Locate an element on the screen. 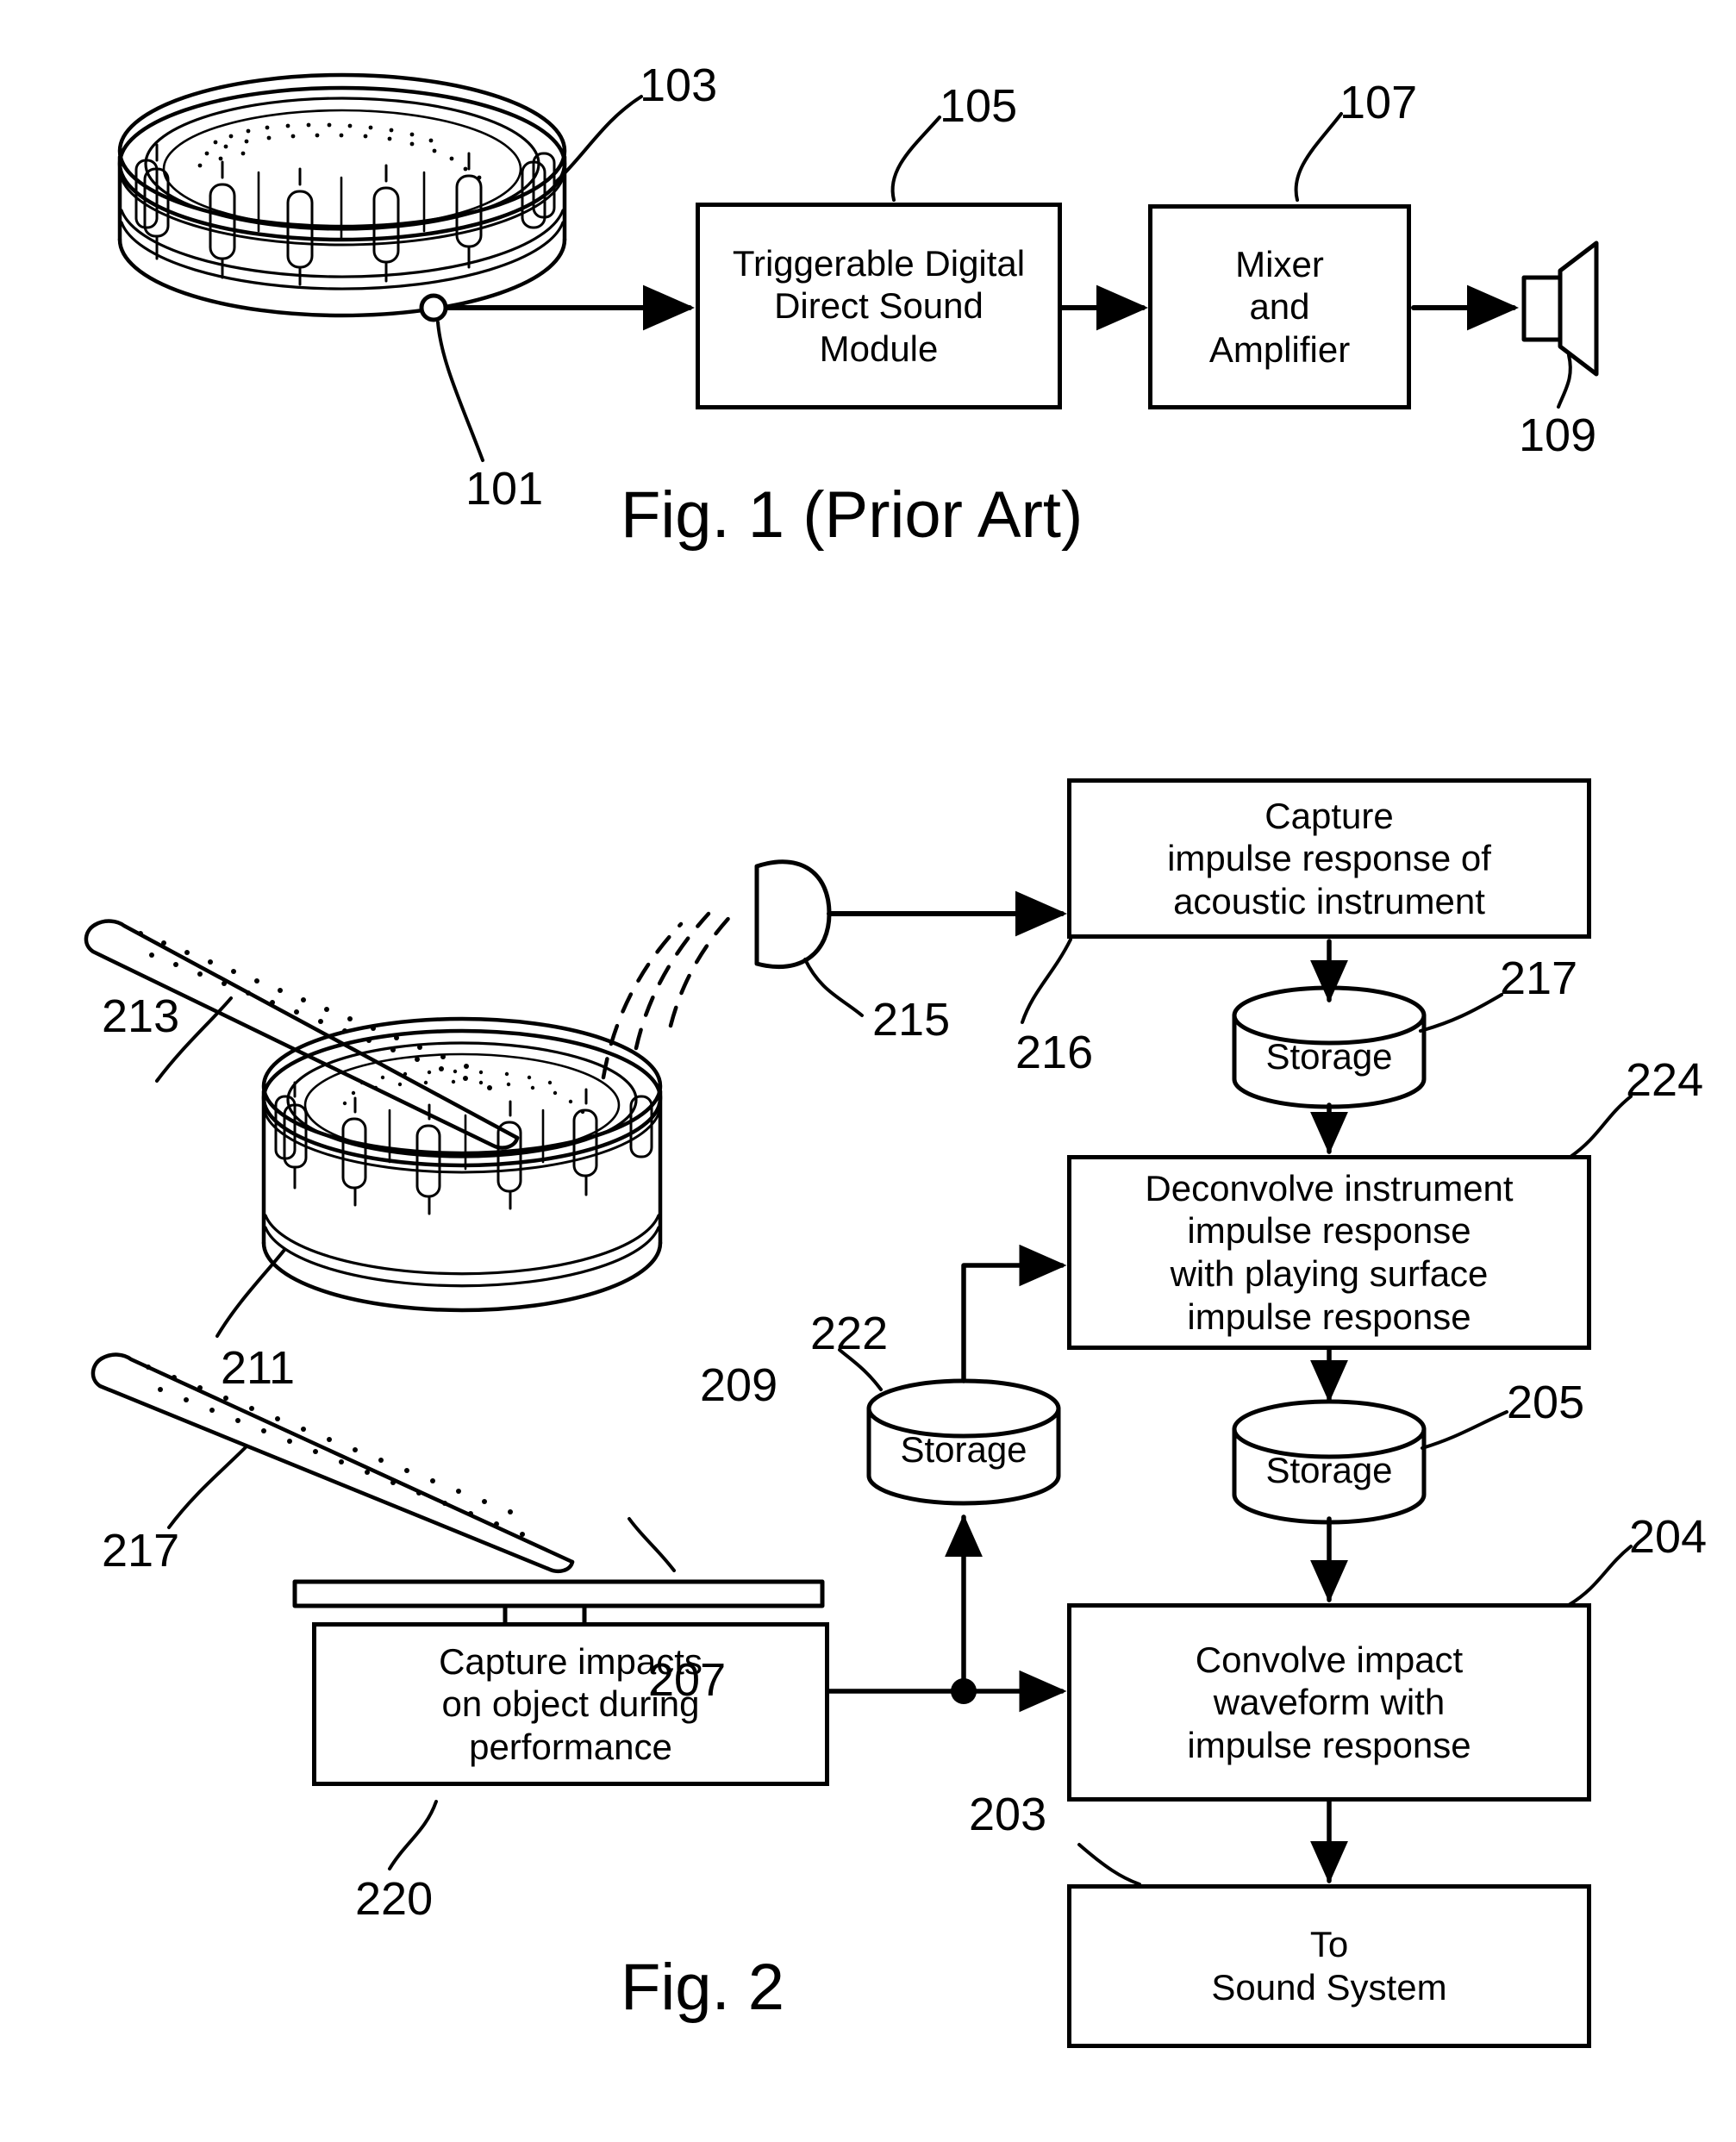 The height and width of the screenshot is (2142, 1736). fig1-ref-103: 103 is located at coordinates (679, 85).